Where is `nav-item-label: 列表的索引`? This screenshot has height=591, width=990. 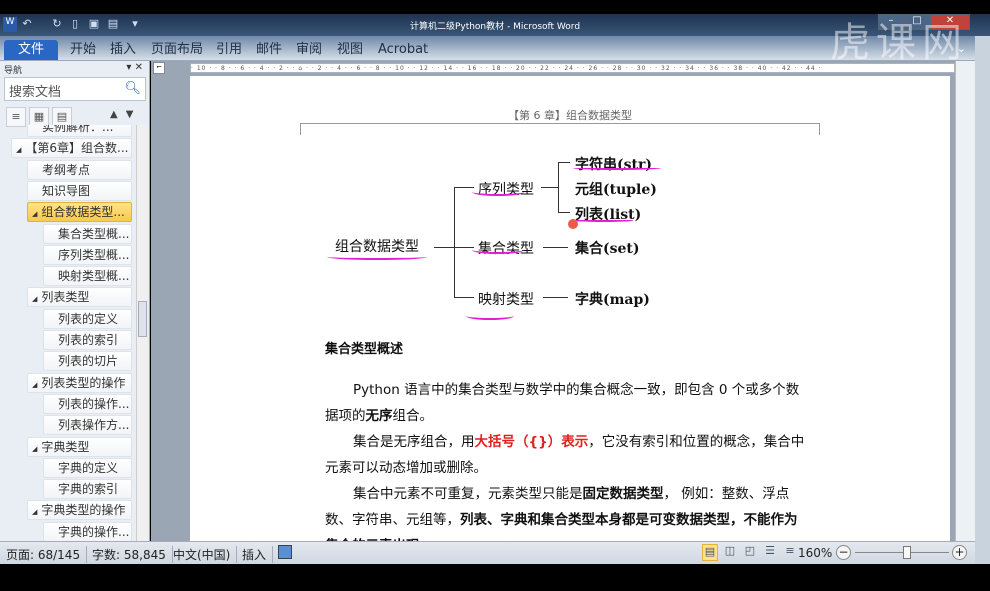 nav-item-label: 列表的索引 is located at coordinates (88, 340).